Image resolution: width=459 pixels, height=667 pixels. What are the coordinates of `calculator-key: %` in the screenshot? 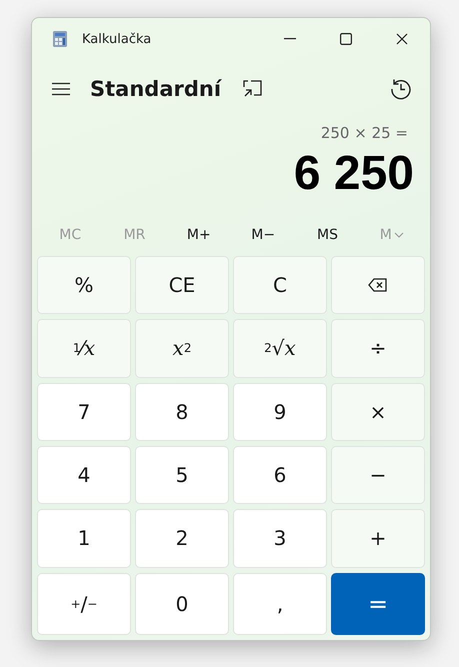 It's located at (84, 285).